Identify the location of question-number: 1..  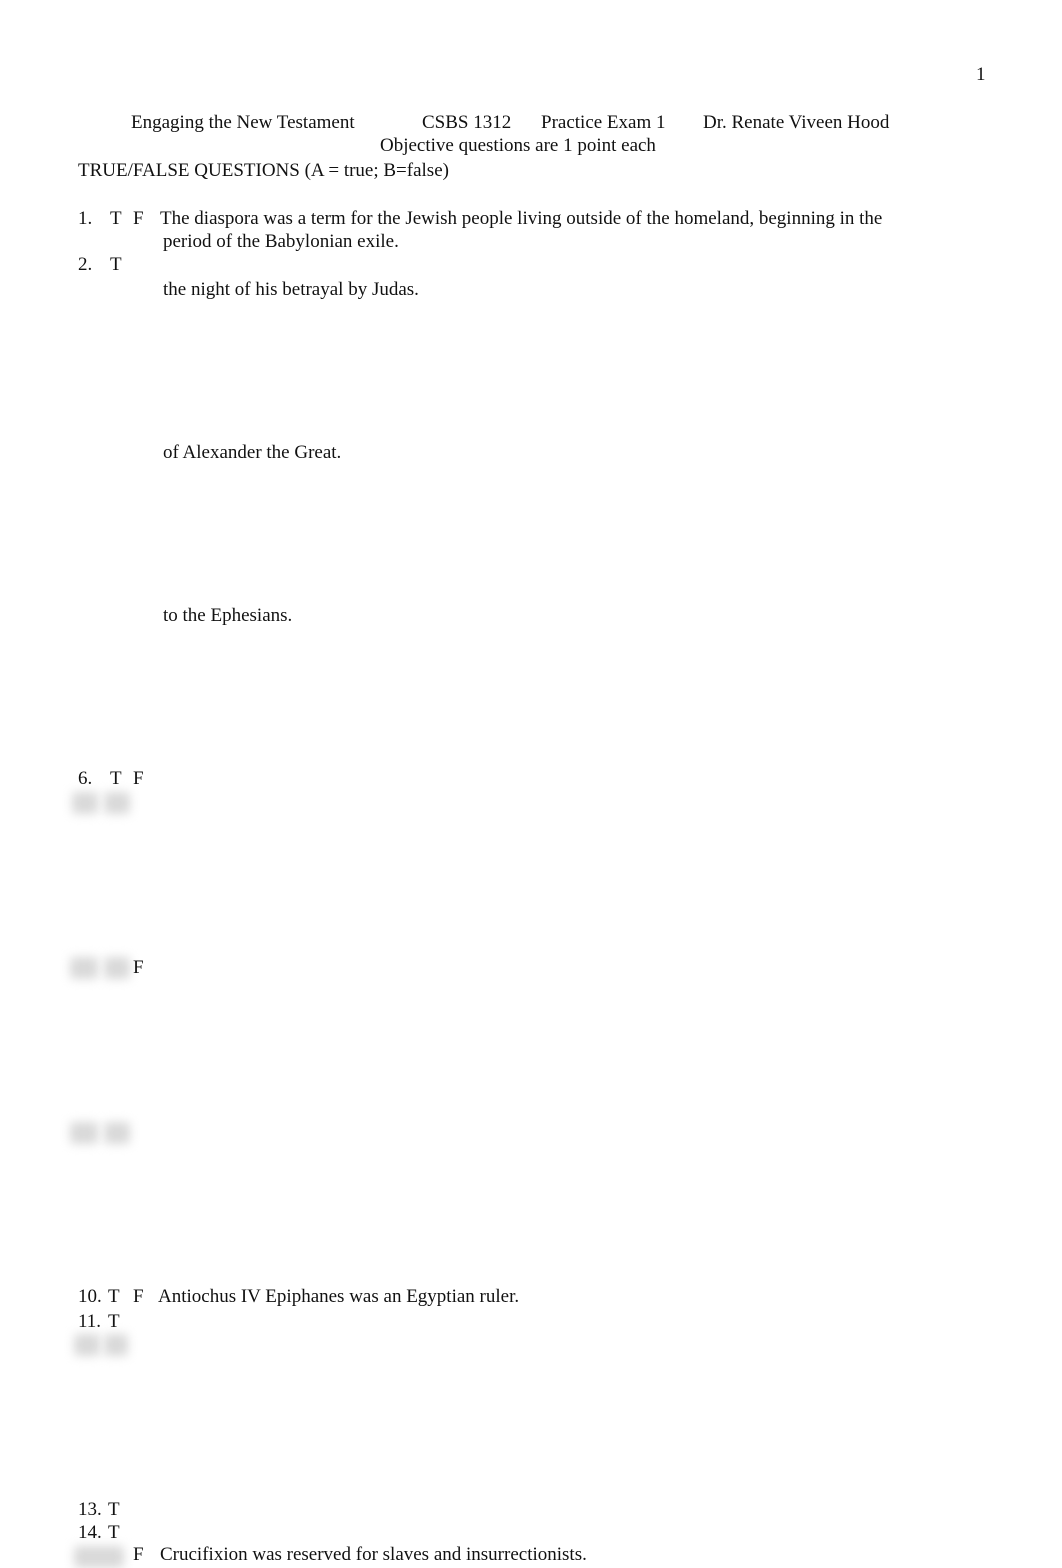
(85, 218).